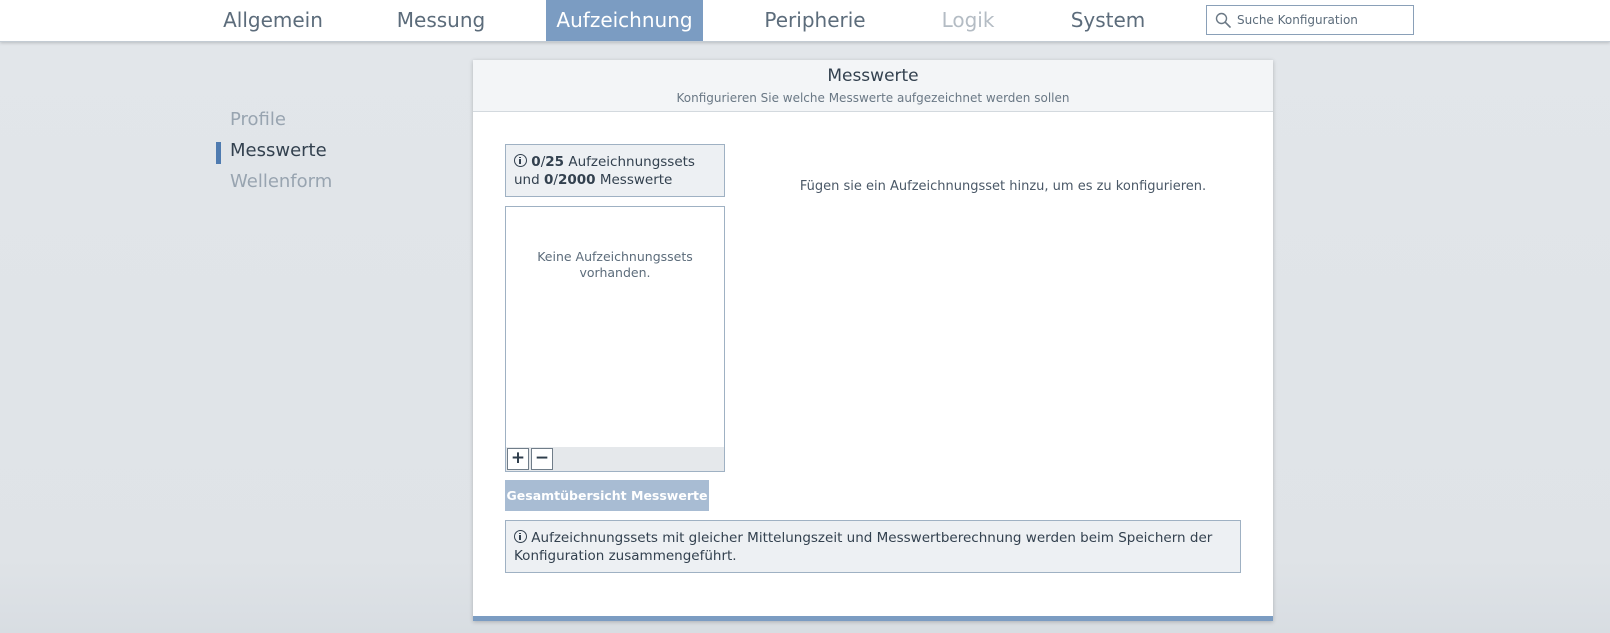 The image size is (1610, 633). Describe the element at coordinates (548, 180) in the screenshot. I see `values-used: 0` at that location.